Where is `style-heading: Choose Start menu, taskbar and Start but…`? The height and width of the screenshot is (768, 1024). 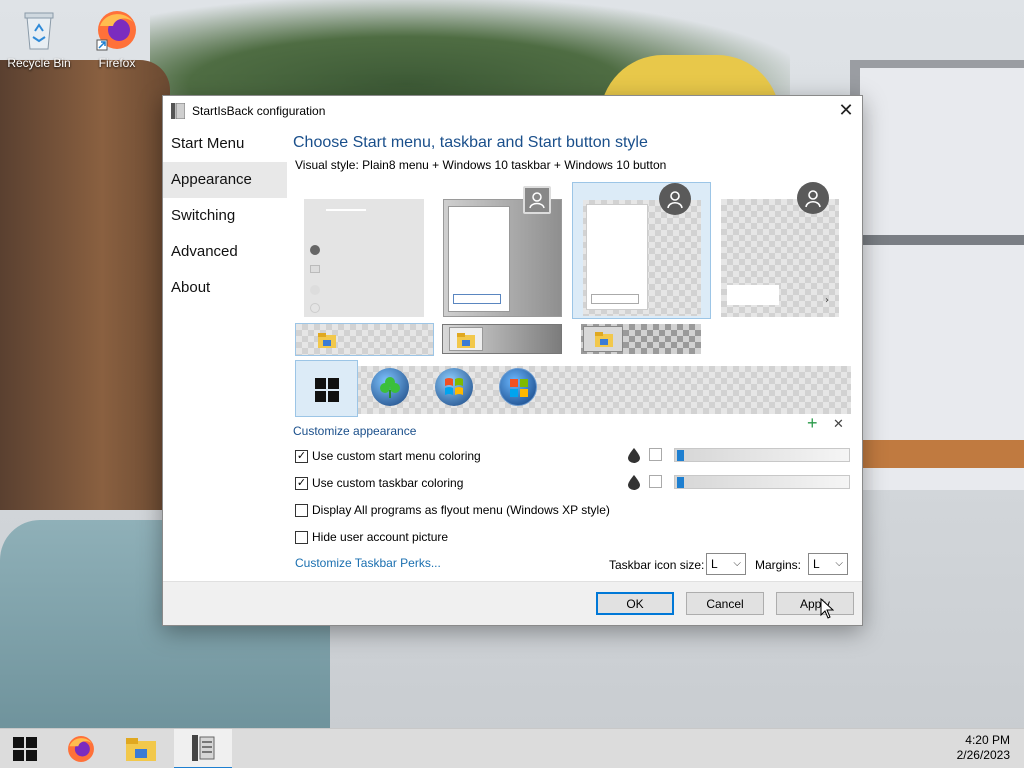
style-heading: Choose Start menu, taskbar and Start but… is located at coordinates (470, 142).